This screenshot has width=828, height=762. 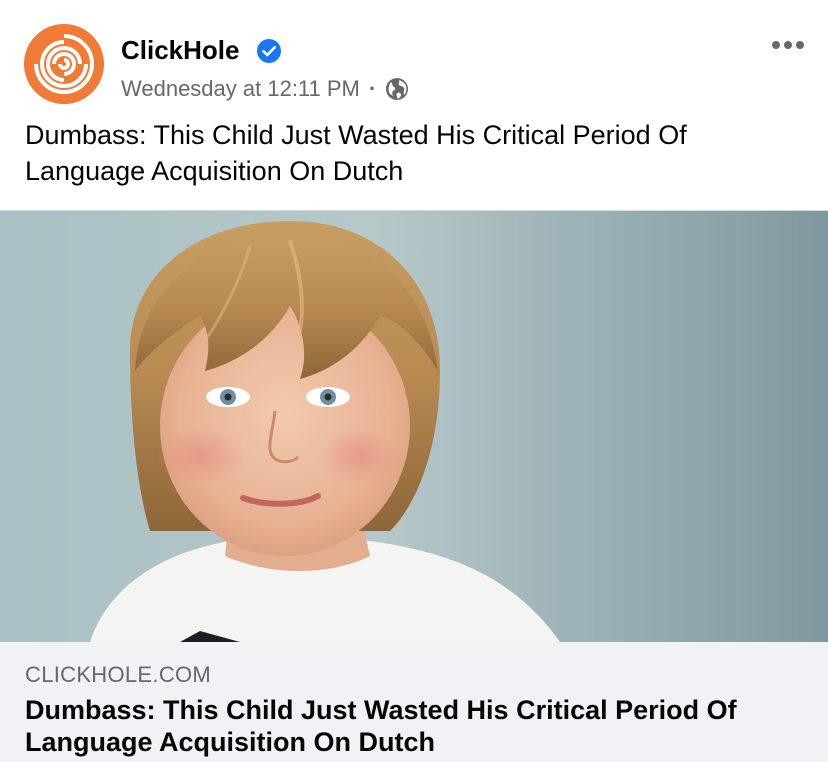 I want to click on post-header: ClickHole Wednesday at 12:11 PM ·, so click(x=414, y=55).